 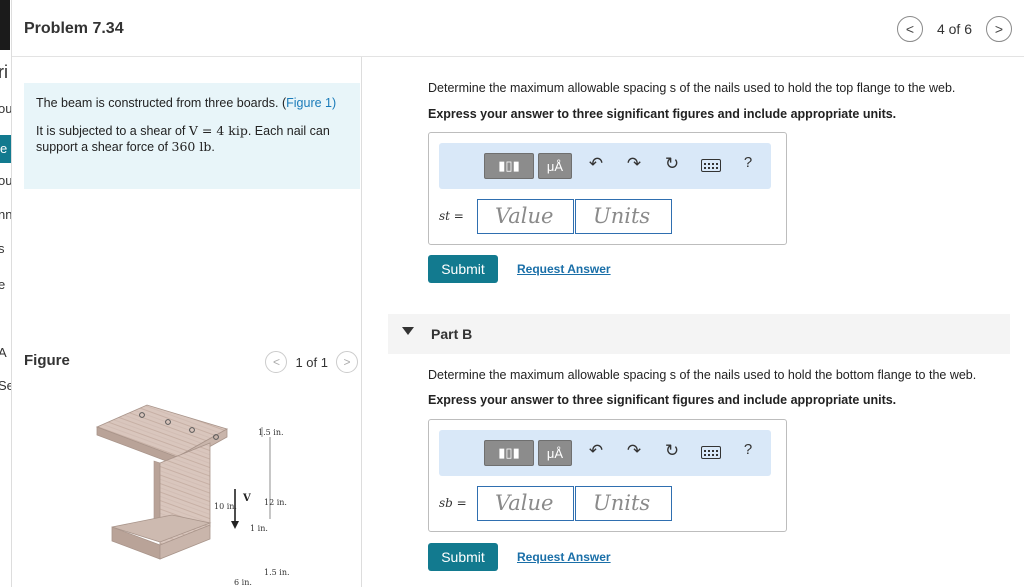 What do you see at coordinates (259, 528) in the screenshot?
I see `dim-web-thickness: 1 in.` at bounding box center [259, 528].